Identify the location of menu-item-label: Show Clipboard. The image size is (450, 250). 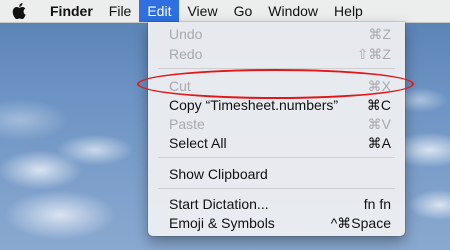
(218, 174).